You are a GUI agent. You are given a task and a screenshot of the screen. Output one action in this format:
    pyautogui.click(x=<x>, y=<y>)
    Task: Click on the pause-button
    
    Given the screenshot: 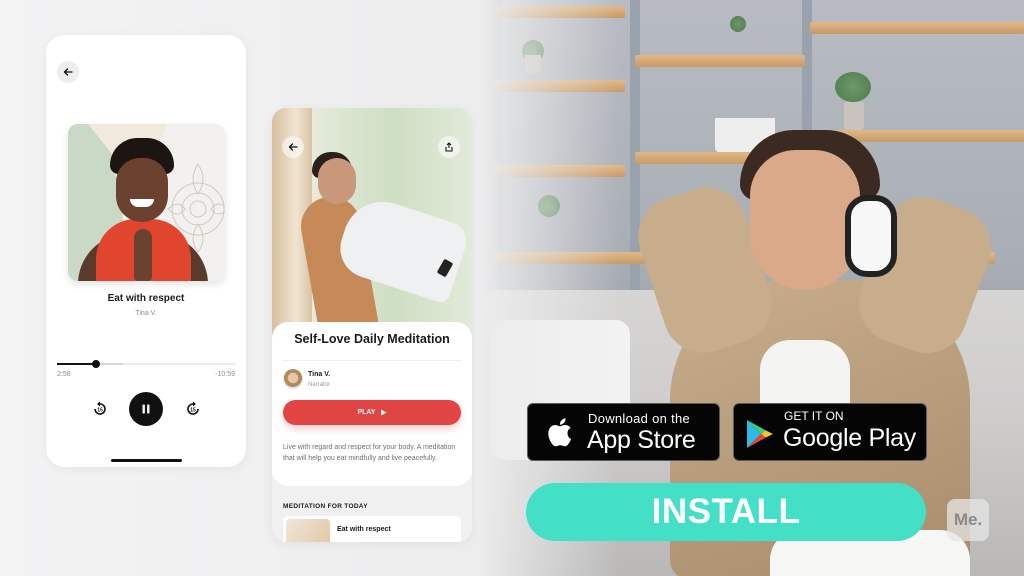 What is the action you would take?
    pyautogui.click(x=146, y=409)
    